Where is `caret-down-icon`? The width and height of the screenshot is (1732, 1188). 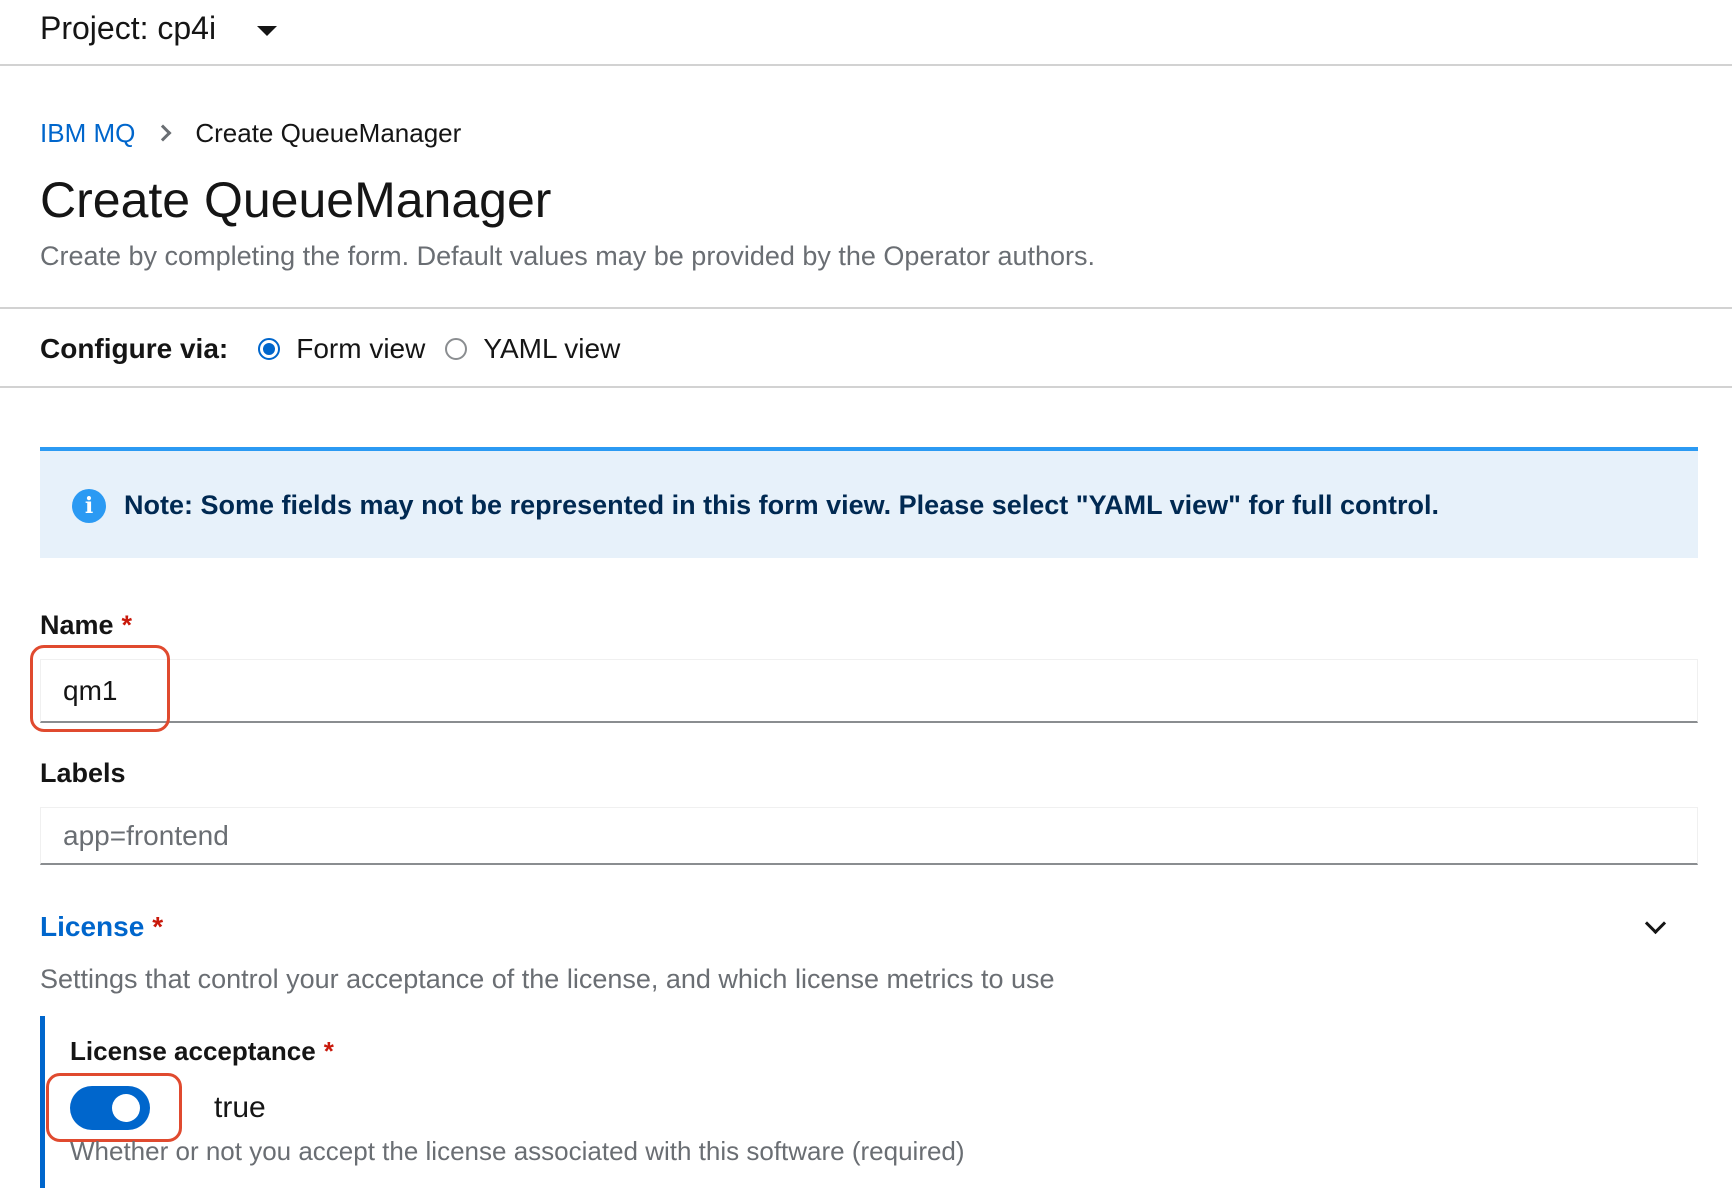
caret-down-icon is located at coordinates (267, 31).